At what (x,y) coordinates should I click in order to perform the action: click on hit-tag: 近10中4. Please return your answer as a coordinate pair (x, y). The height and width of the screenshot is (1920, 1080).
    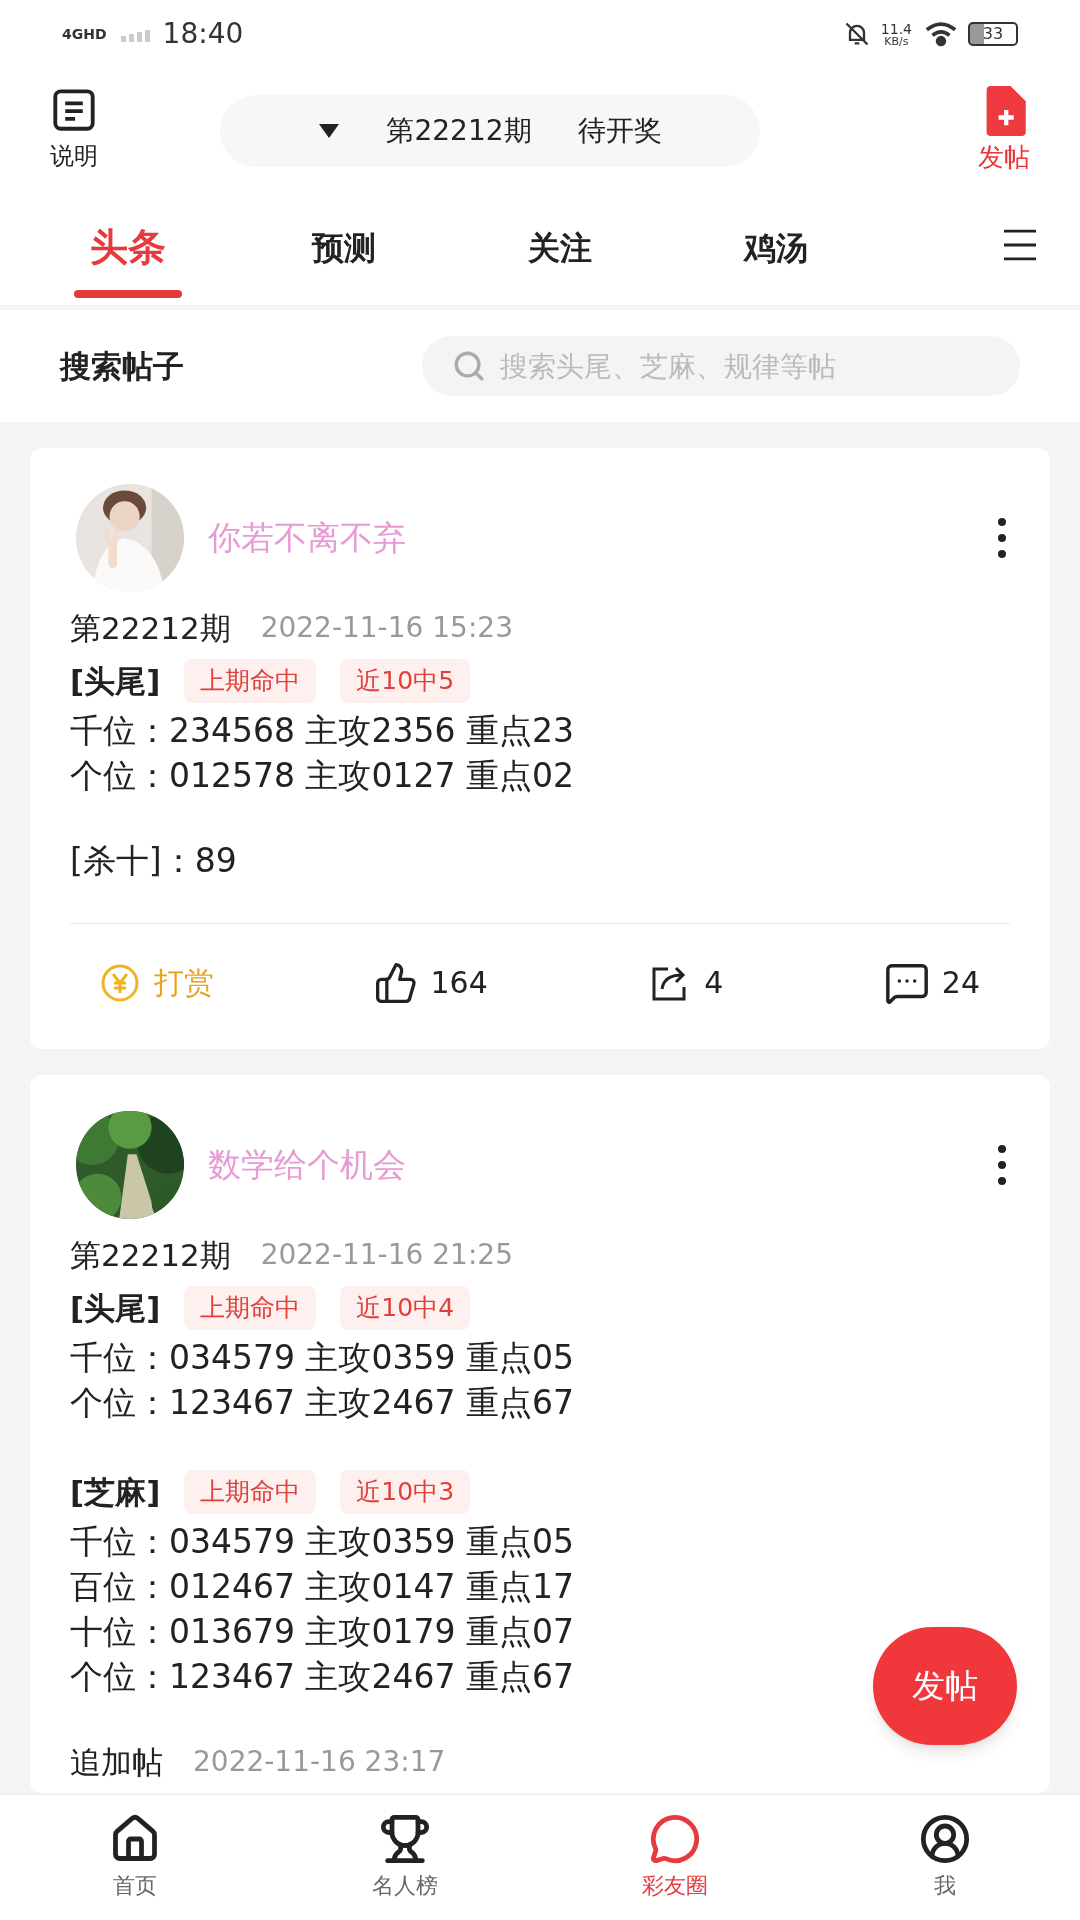
    Looking at the image, I should click on (405, 1308).